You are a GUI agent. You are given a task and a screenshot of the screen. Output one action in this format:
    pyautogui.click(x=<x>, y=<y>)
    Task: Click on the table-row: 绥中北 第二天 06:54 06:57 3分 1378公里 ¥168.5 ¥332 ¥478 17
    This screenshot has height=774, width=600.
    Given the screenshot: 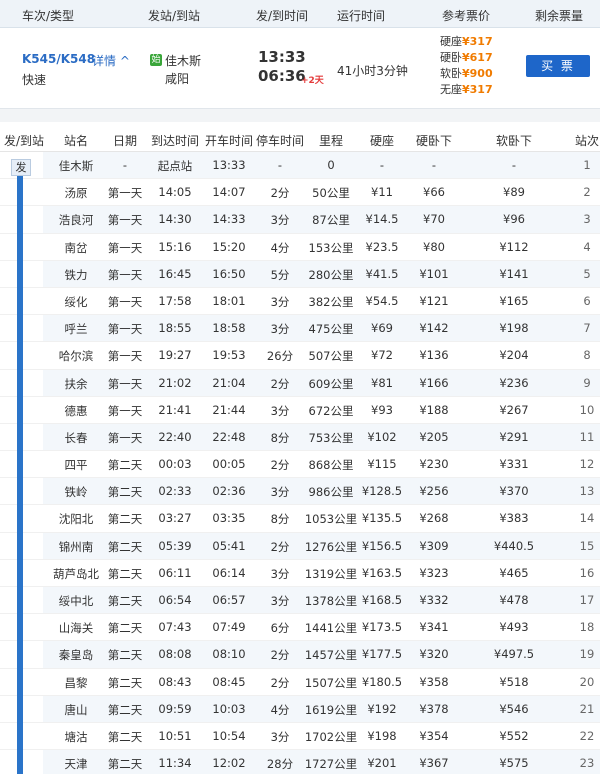 What is the action you would take?
    pyautogui.click(x=300, y=601)
    